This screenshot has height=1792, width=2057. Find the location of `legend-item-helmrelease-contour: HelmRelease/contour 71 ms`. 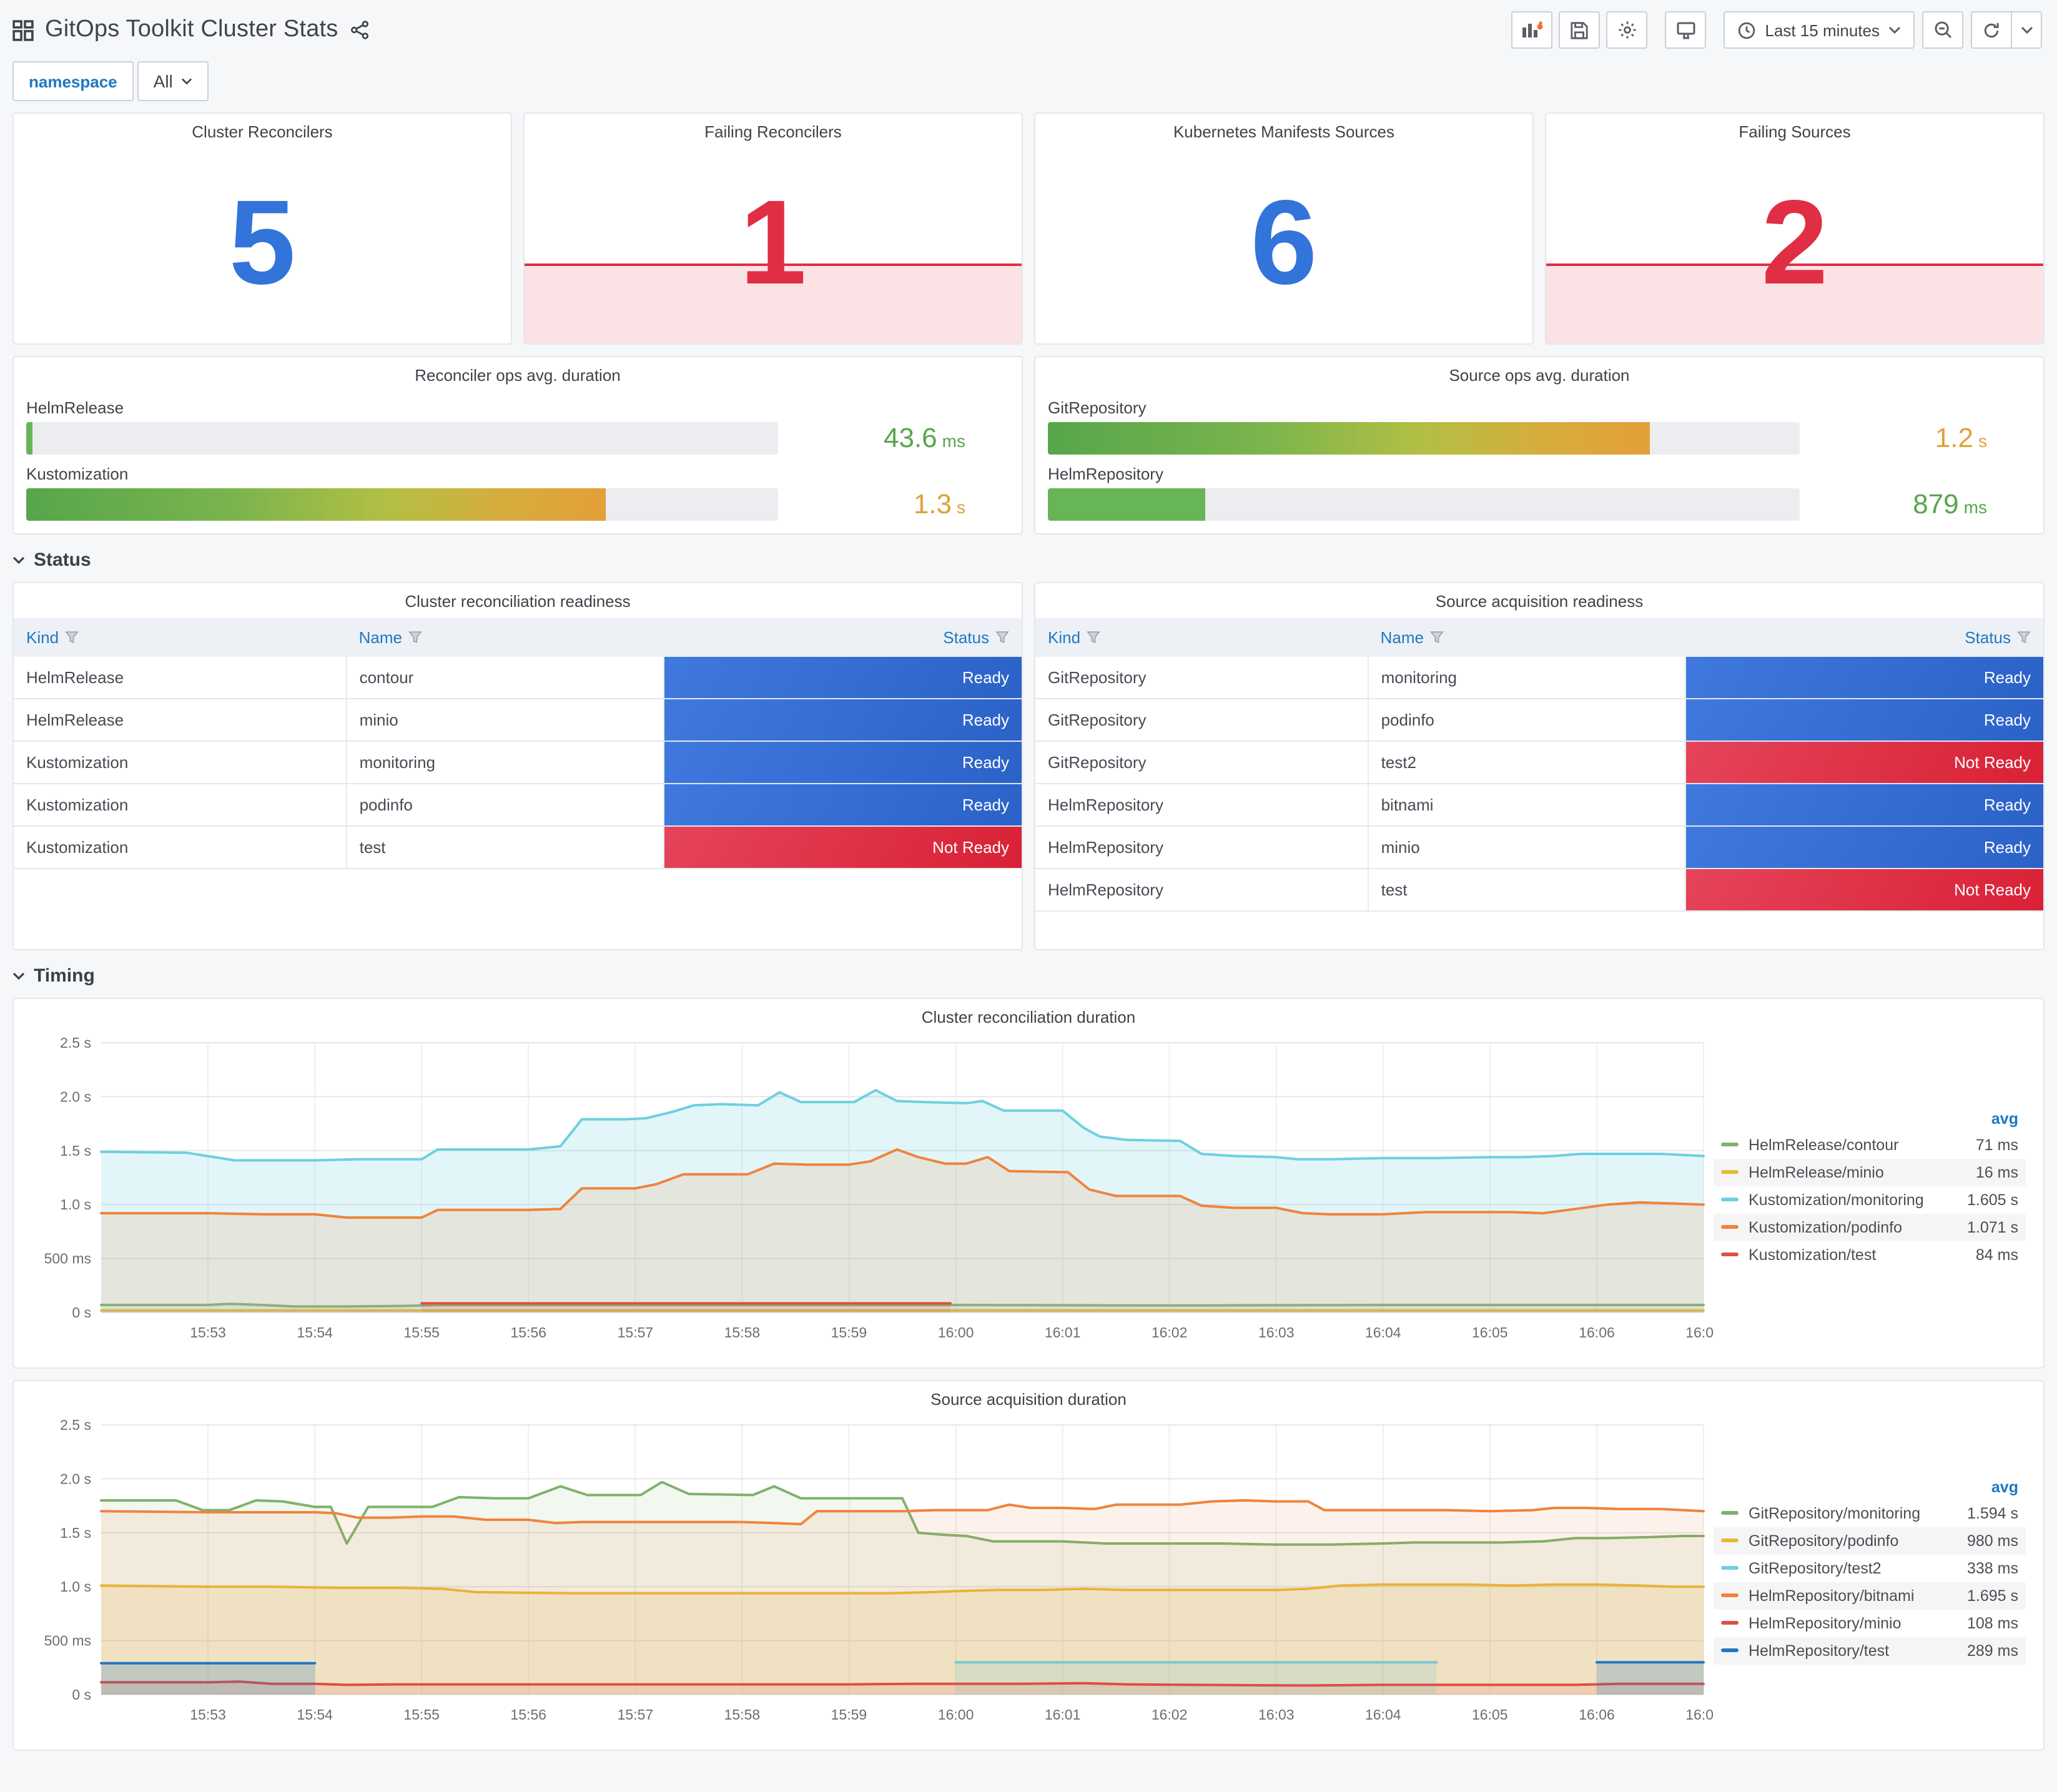

legend-item-helmrelease-contour: HelmRelease/contour 71 ms is located at coordinates (1870, 1144).